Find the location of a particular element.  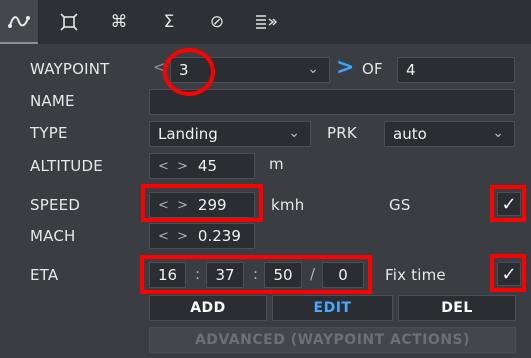

mach-spinbox: < > 0.239 is located at coordinates (202, 236).